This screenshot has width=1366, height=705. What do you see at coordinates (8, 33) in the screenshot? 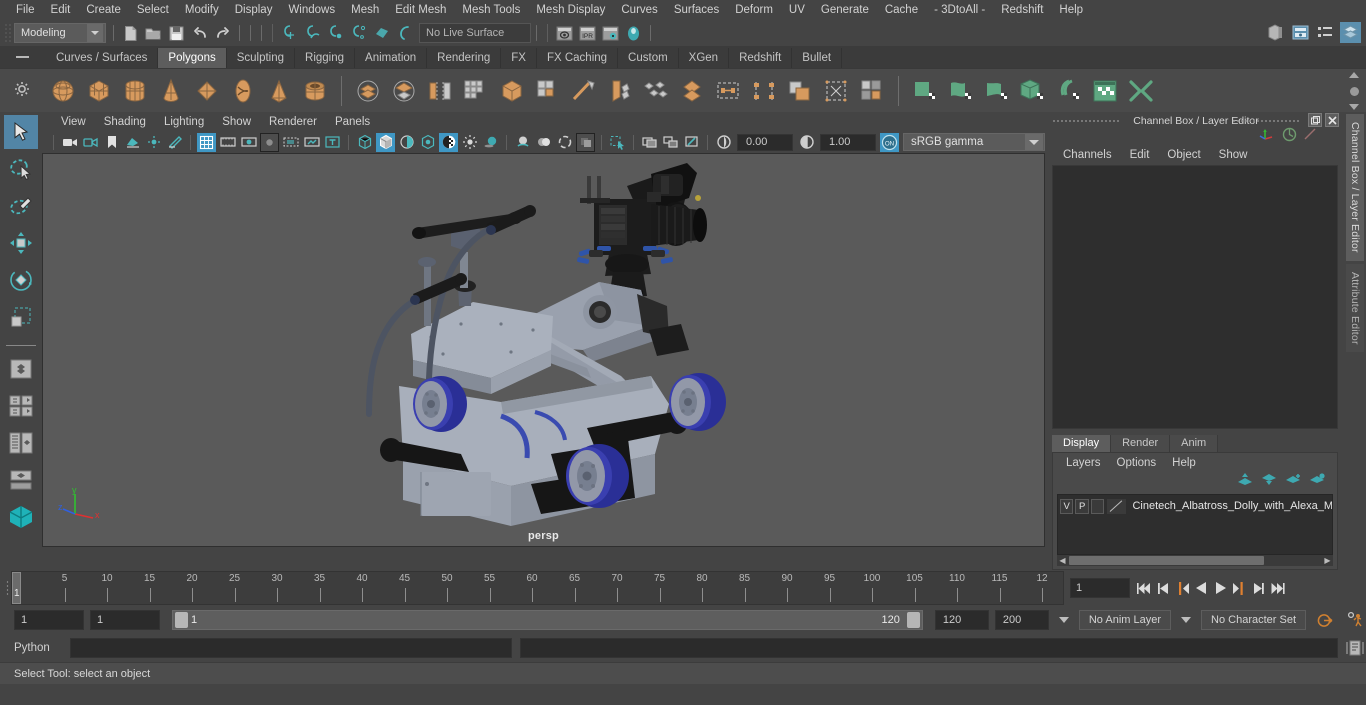
I see `status-line-grip` at bounding box center [8, 33].